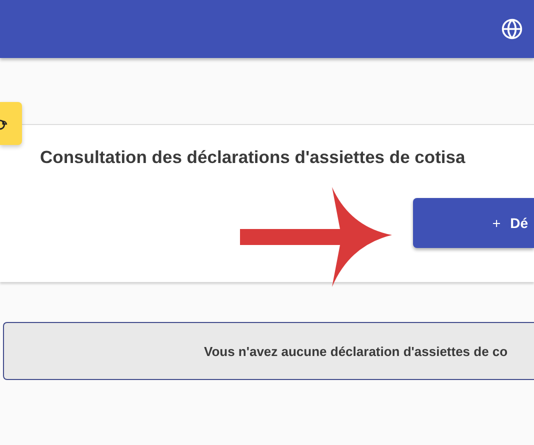 This screenshot has width=534, height=445. I want to click on page-title: Consultation des déclarations d'assiettes de cotisa, so click(252, 157).